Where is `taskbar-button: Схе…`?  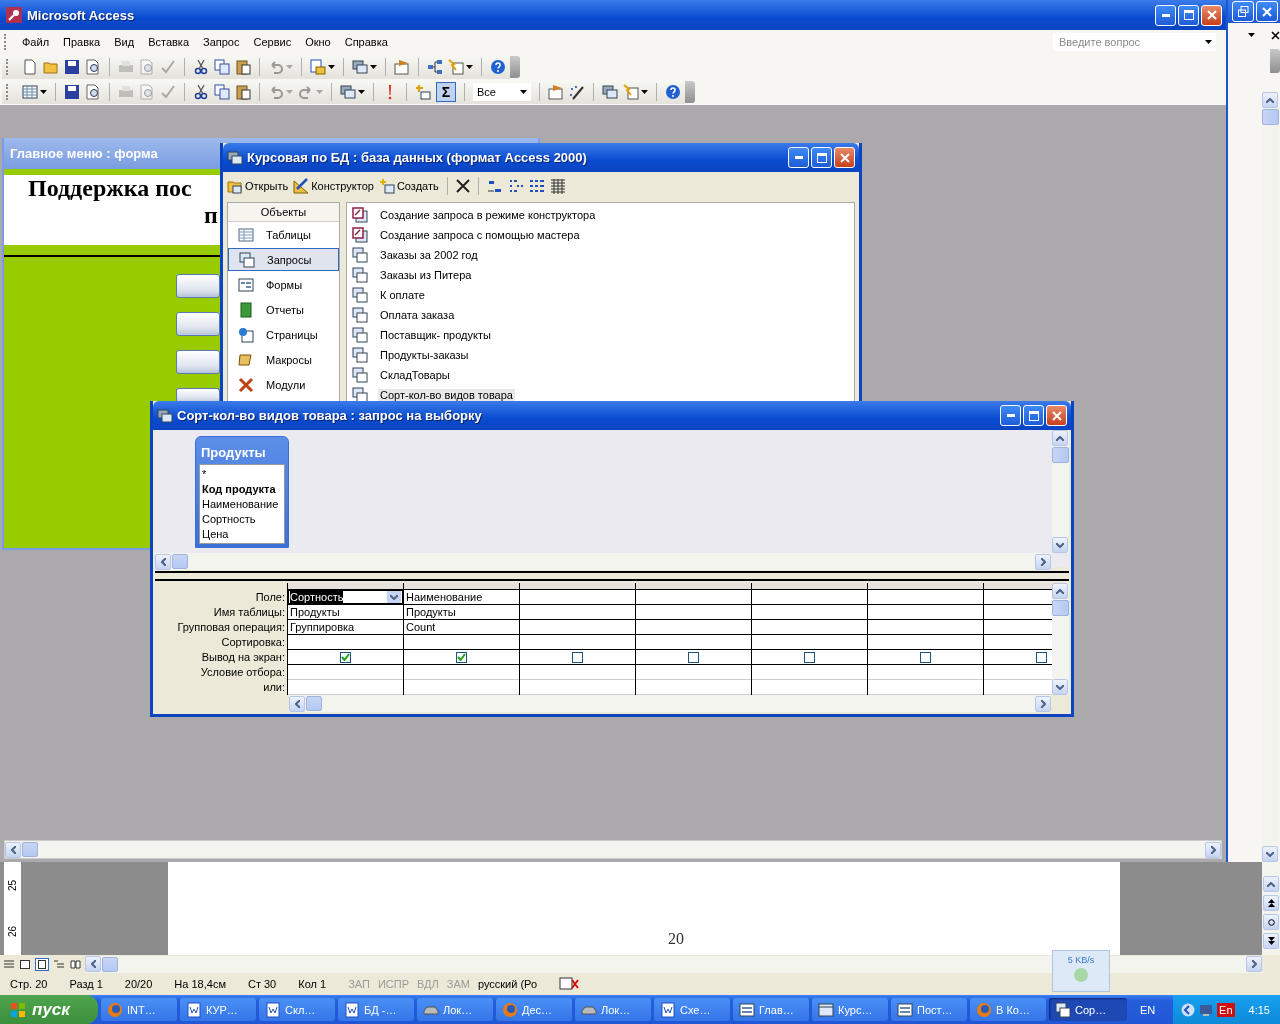 taskbar-button: Схе… is located at coordinates (692, 1009).